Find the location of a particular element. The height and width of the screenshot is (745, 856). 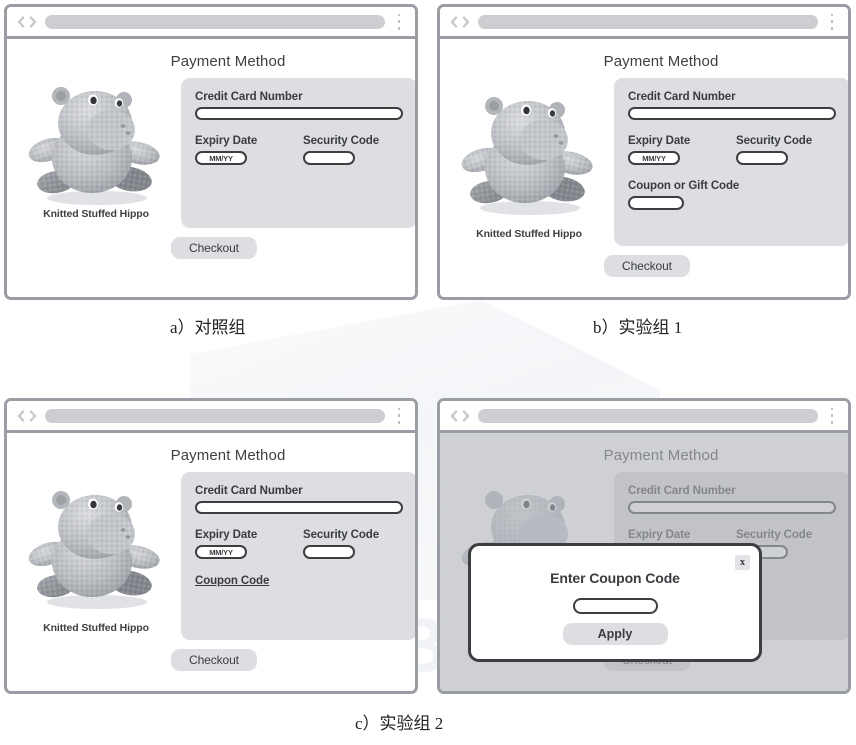

kebab-menu-icon-d is located at coordinates (832, 415).